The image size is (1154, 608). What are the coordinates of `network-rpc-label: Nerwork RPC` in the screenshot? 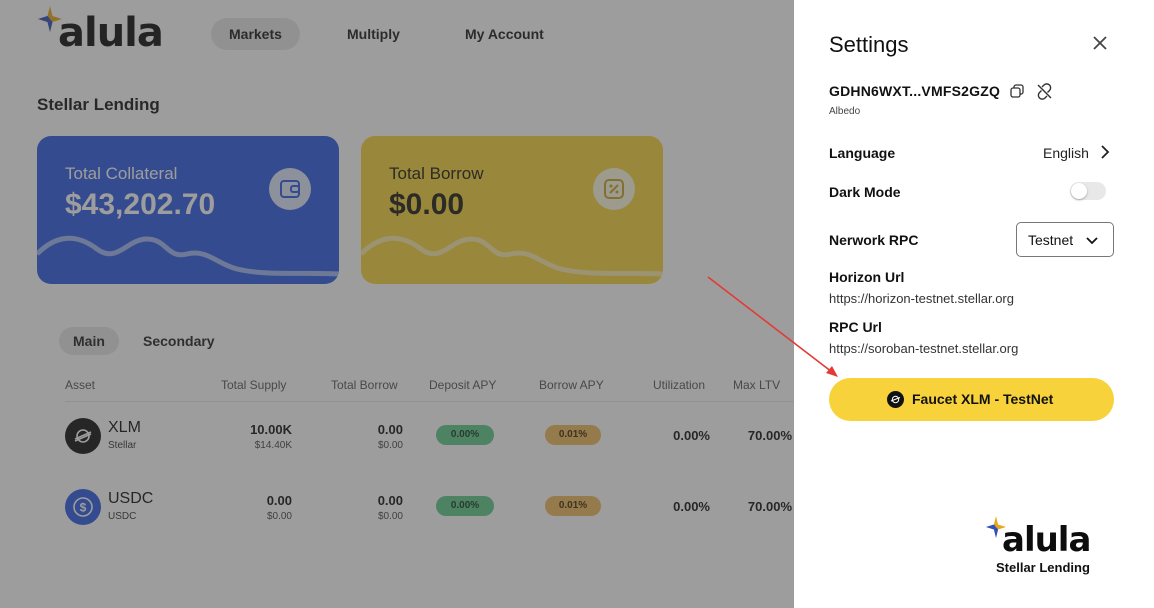 It's located at (874, 240).